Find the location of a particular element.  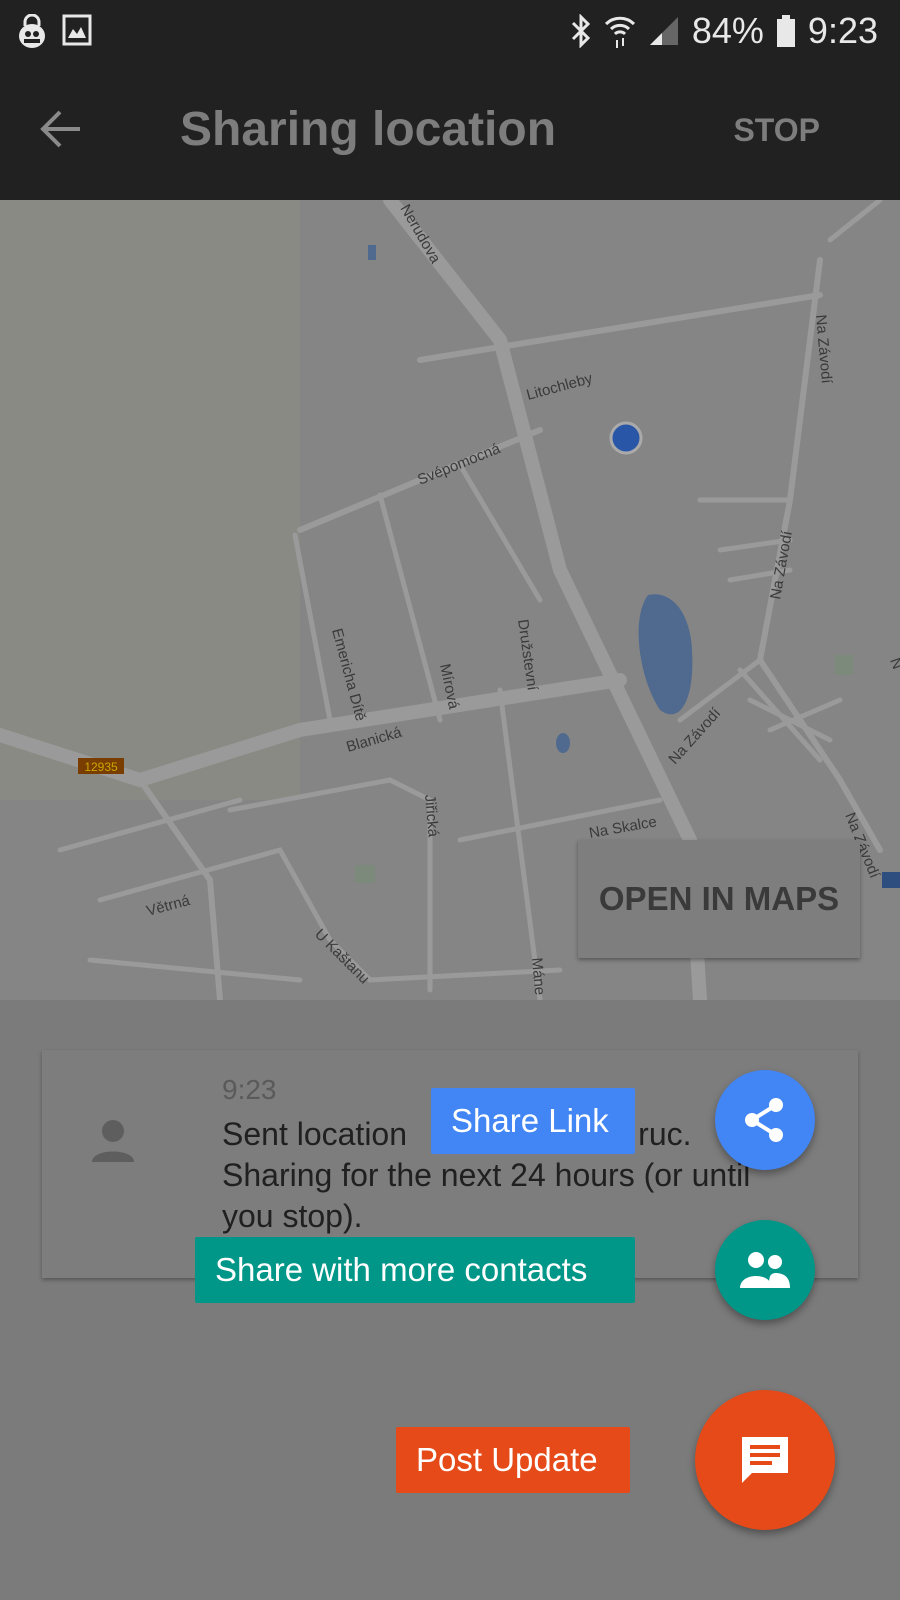

location-dot is located at coordinates (626, 438).